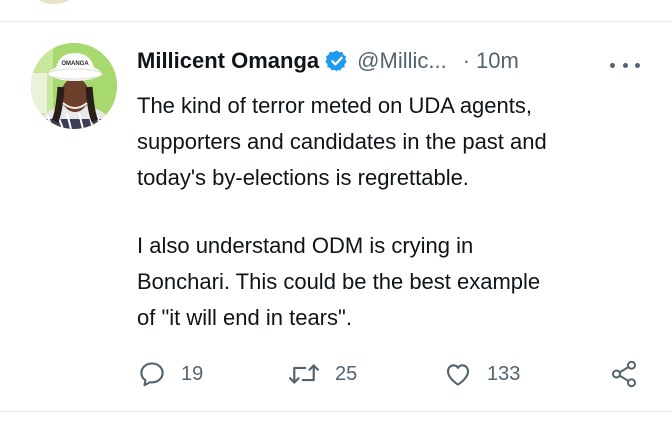 This screenshot has height=430, width=672. What do you see at coordinates (504, 373) in the screenshot?
I see `like-count: 133` at bounding box center [504, 373].